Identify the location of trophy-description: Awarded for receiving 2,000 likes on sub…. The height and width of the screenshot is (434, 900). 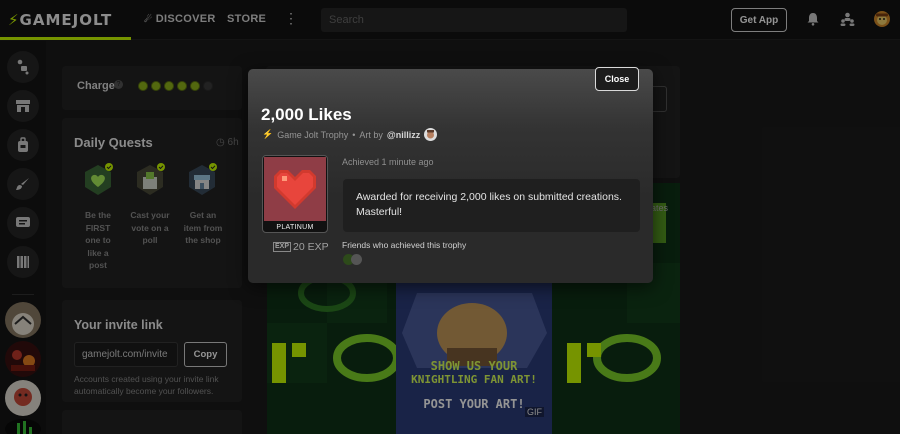
(491, 205).